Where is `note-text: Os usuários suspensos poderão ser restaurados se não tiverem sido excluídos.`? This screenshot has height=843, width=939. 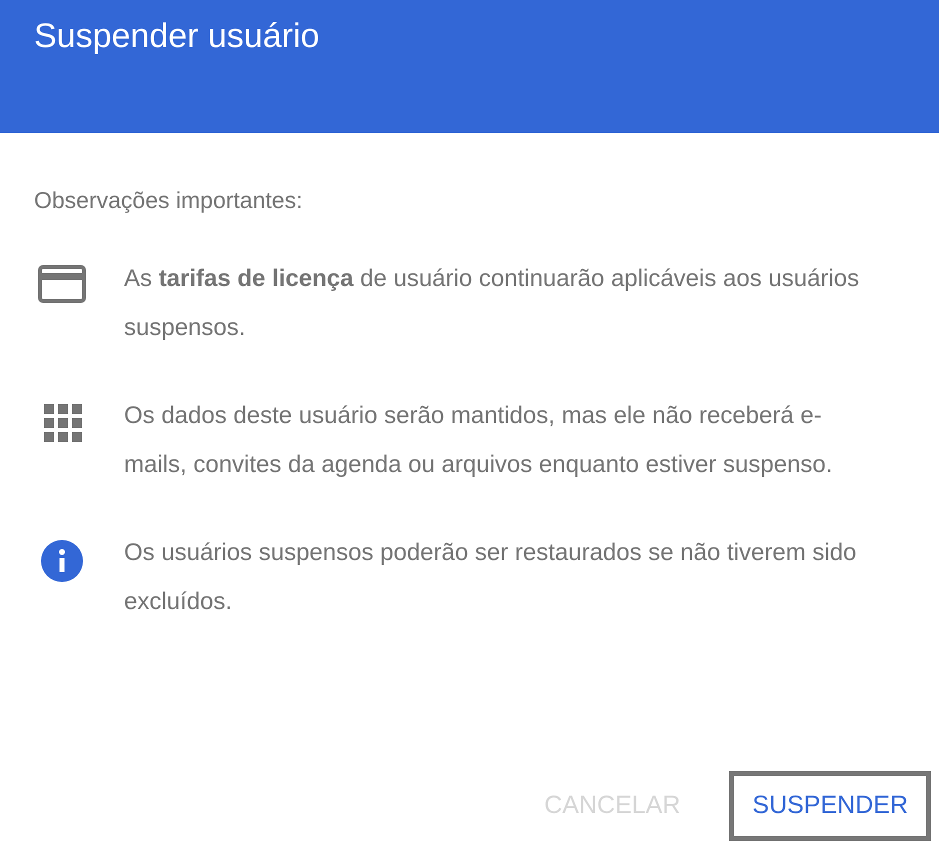 note-text: Os usuários suspensos poderão ser restaurados se não tiverem sido excluídos. is located at coordinates (491, 577).